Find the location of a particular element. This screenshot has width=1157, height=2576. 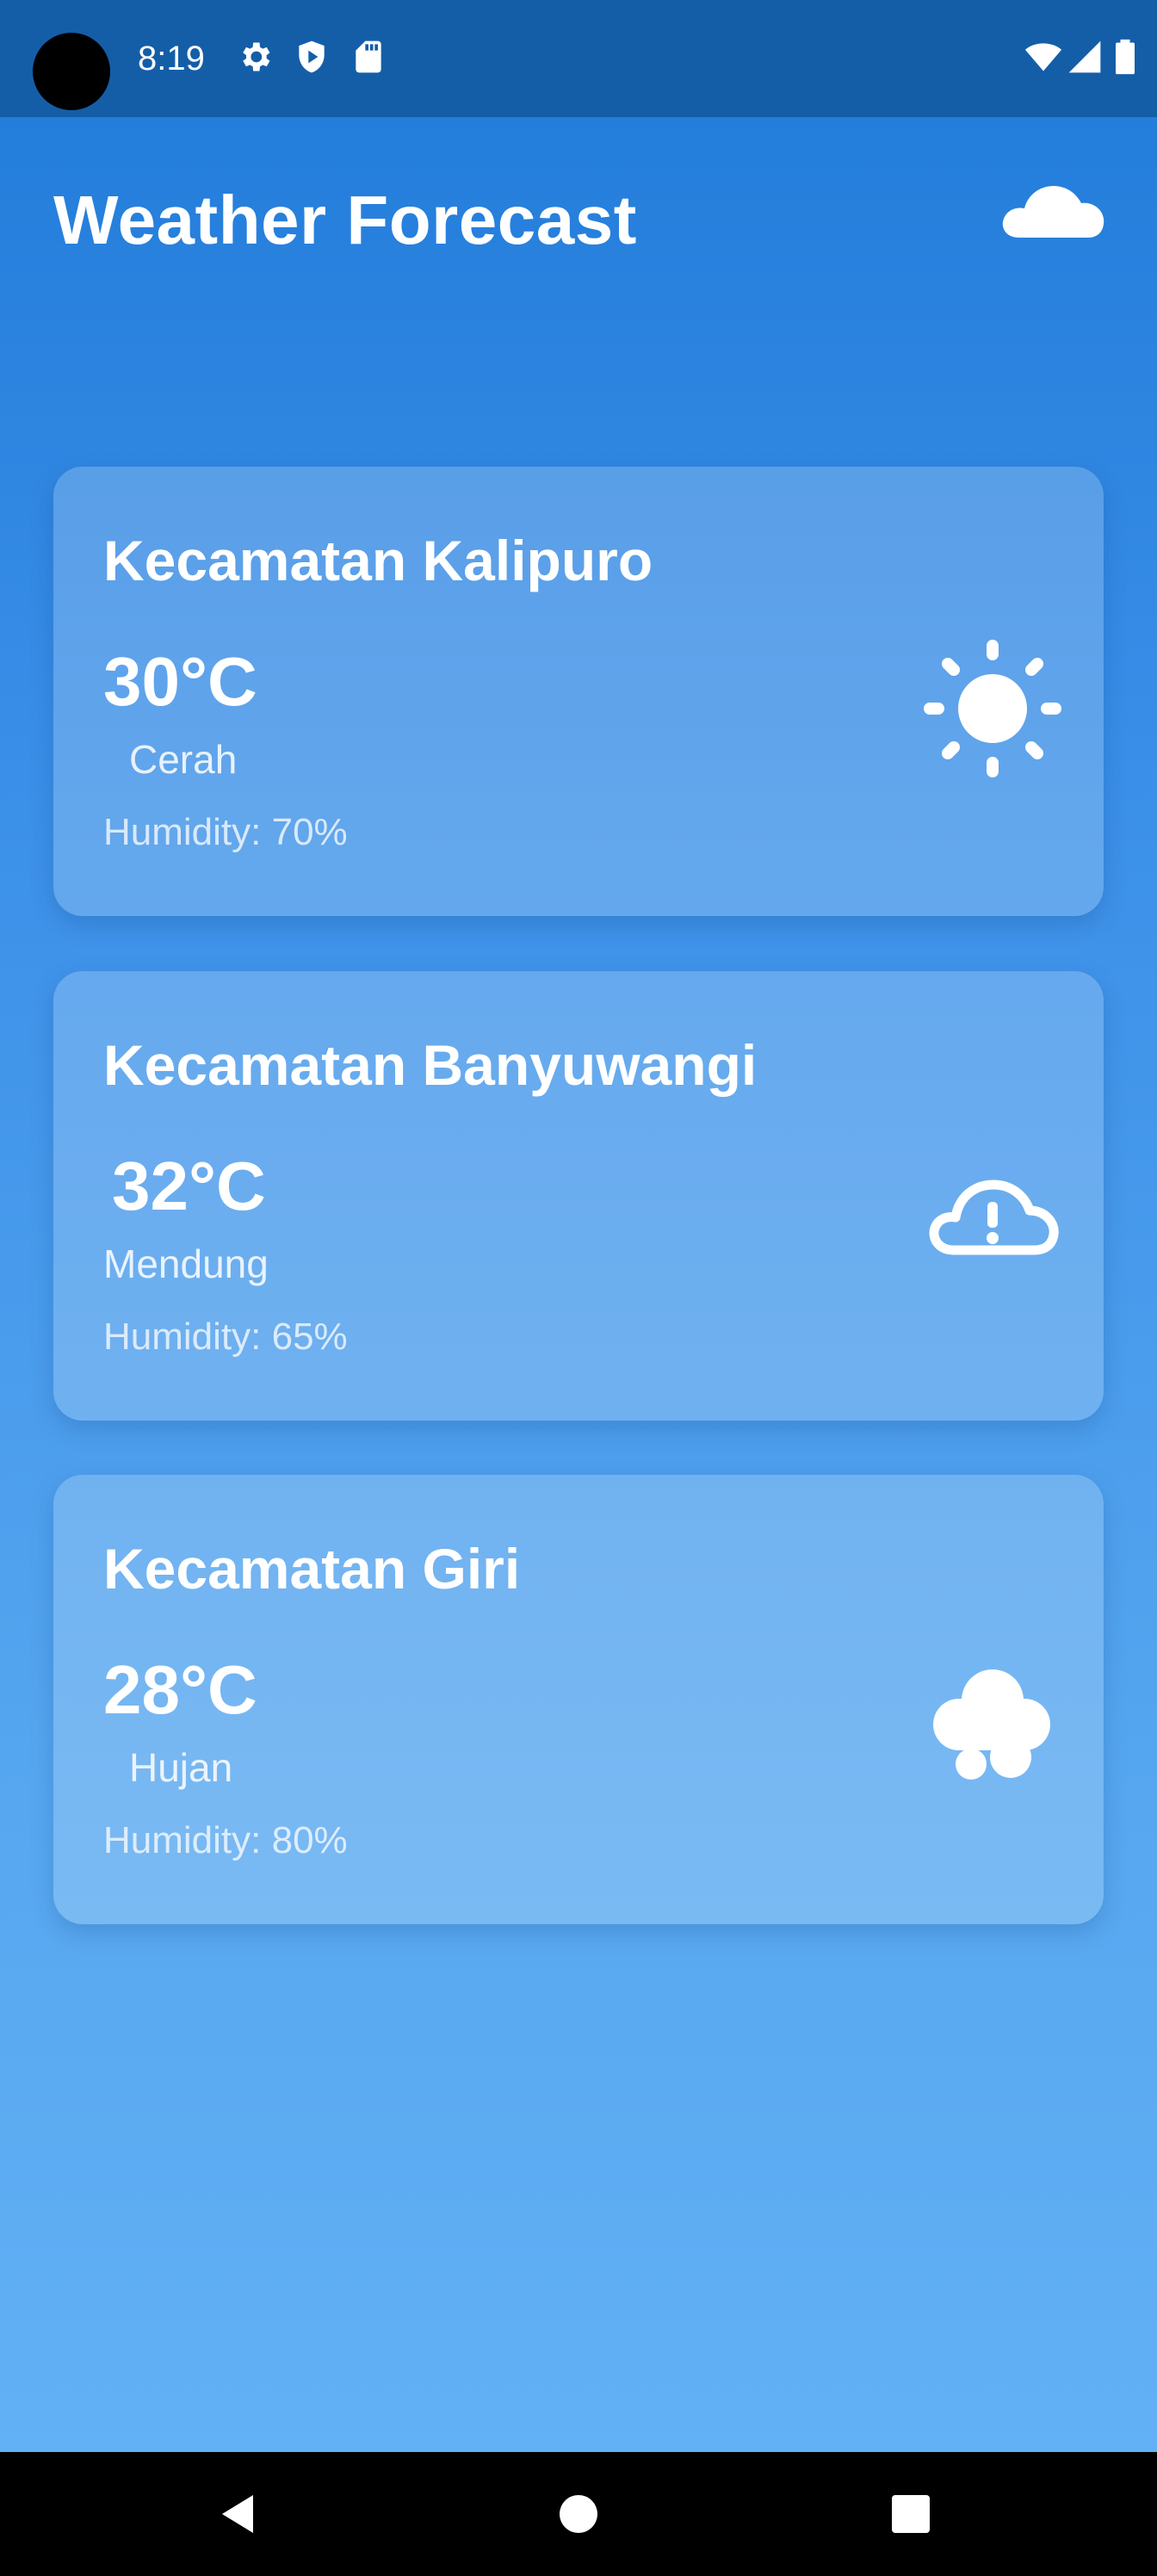

cloud-alert-icon is located at coordinates (992, 1213).